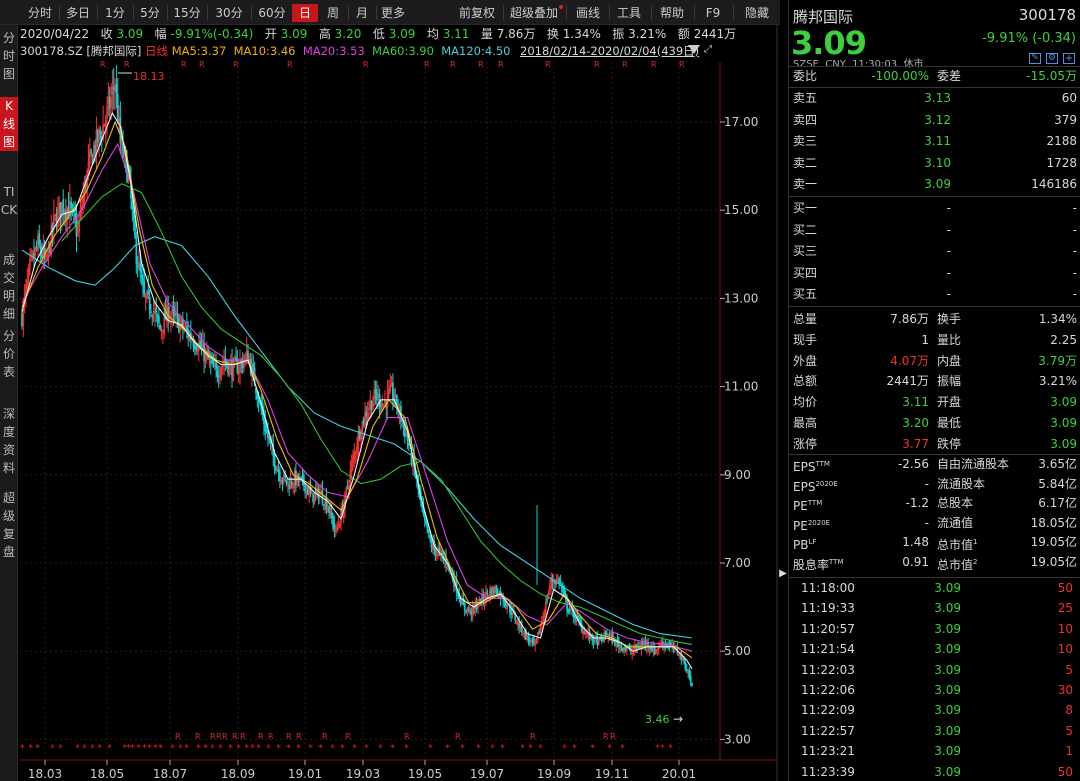  Describe the element at coordinates (1057, 360) in the screenshot. I see `stat-value: 3.79万` at that location.